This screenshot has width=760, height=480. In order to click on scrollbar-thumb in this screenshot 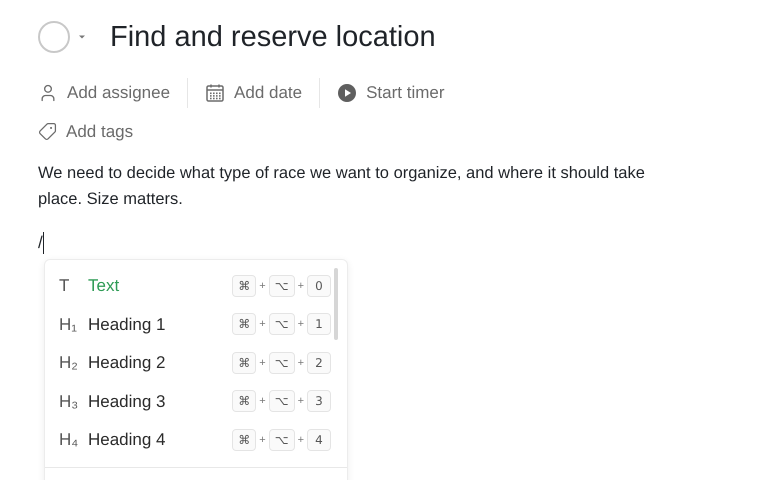, I will do `click(336, 304)`.